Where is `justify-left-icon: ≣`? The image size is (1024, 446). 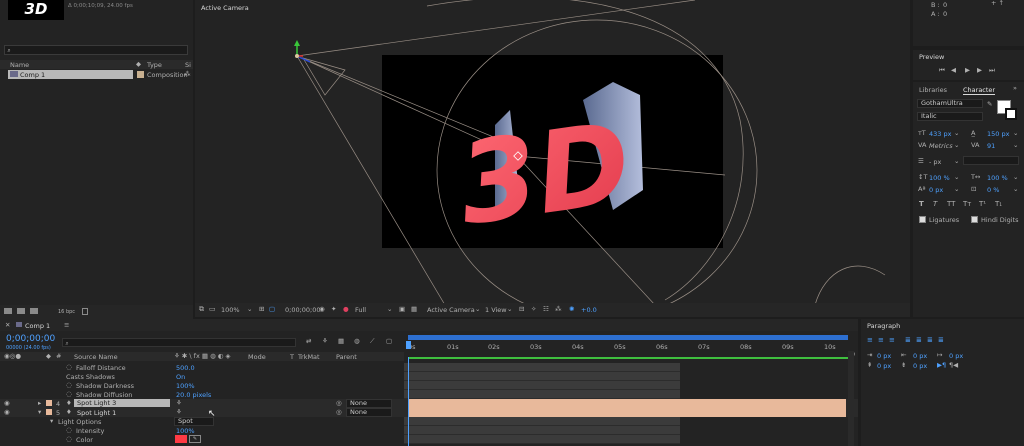 justify-left-icon: ≣ is located at coordinates (908, 340).